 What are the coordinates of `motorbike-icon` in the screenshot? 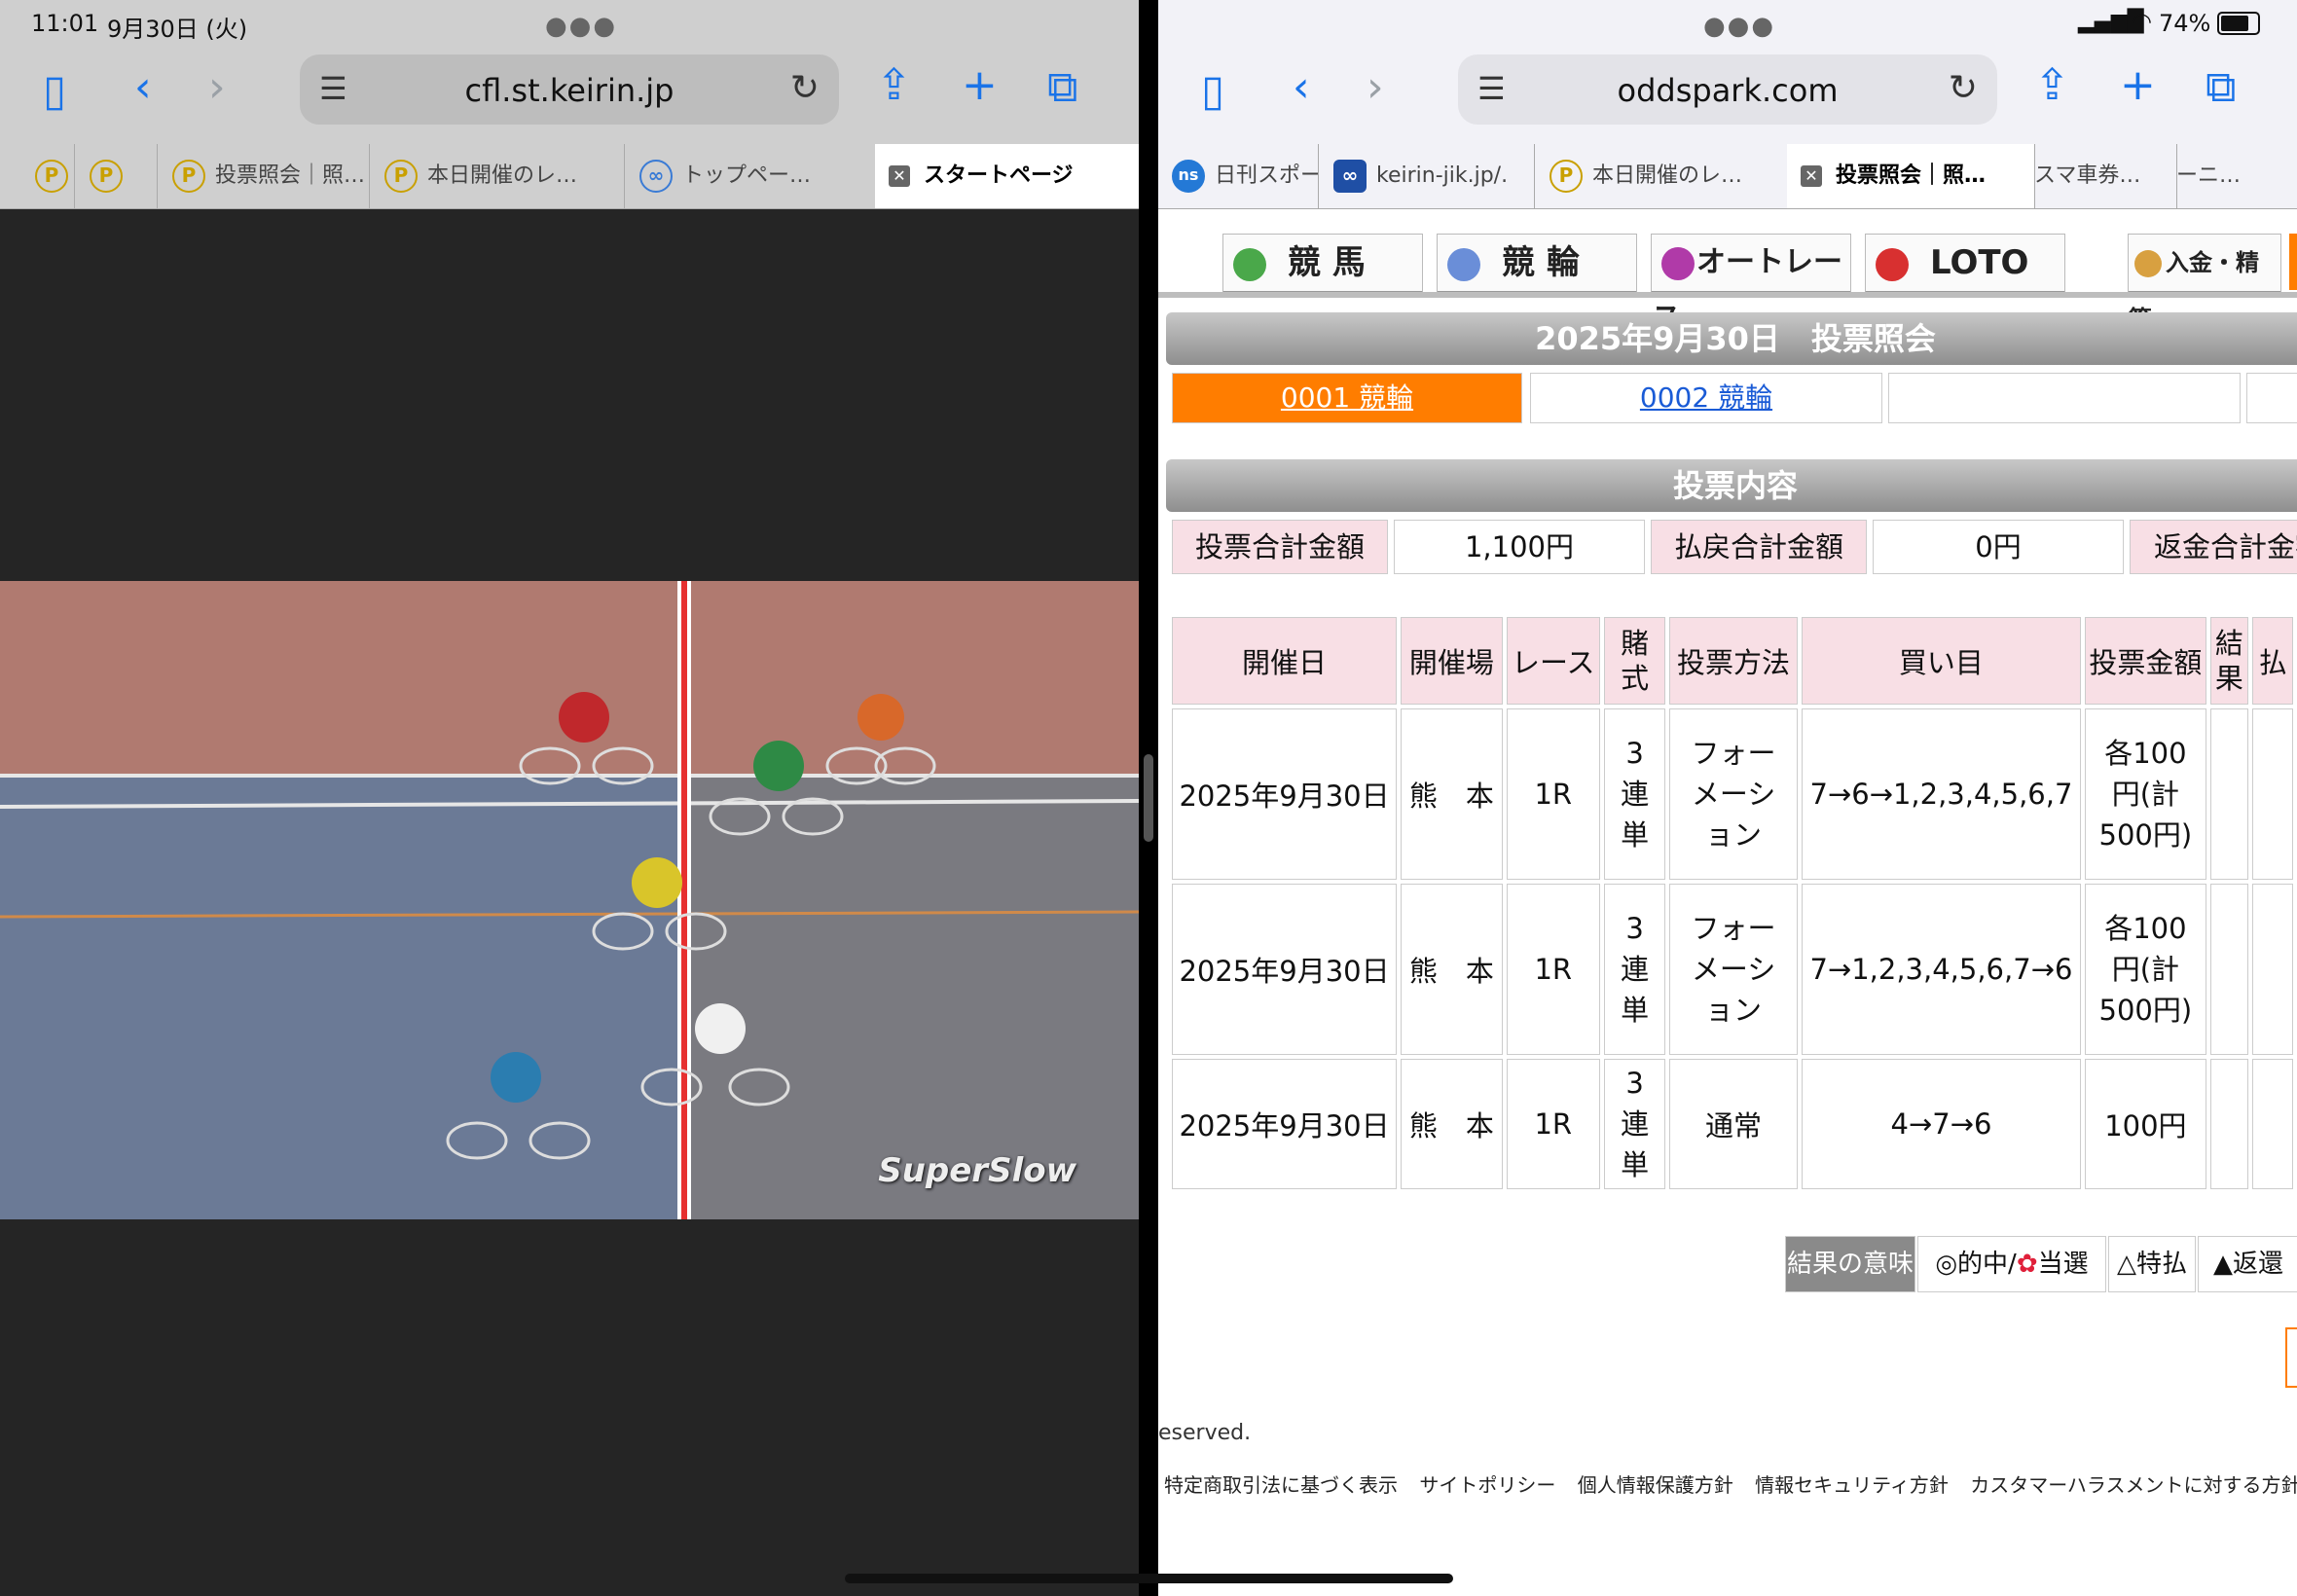 It's located at (1678, 263).